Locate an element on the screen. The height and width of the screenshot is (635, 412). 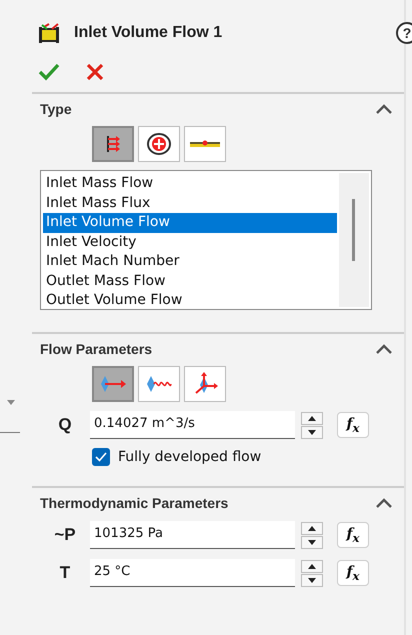
scrollbar-thumb is located at coordinates (353, 230).